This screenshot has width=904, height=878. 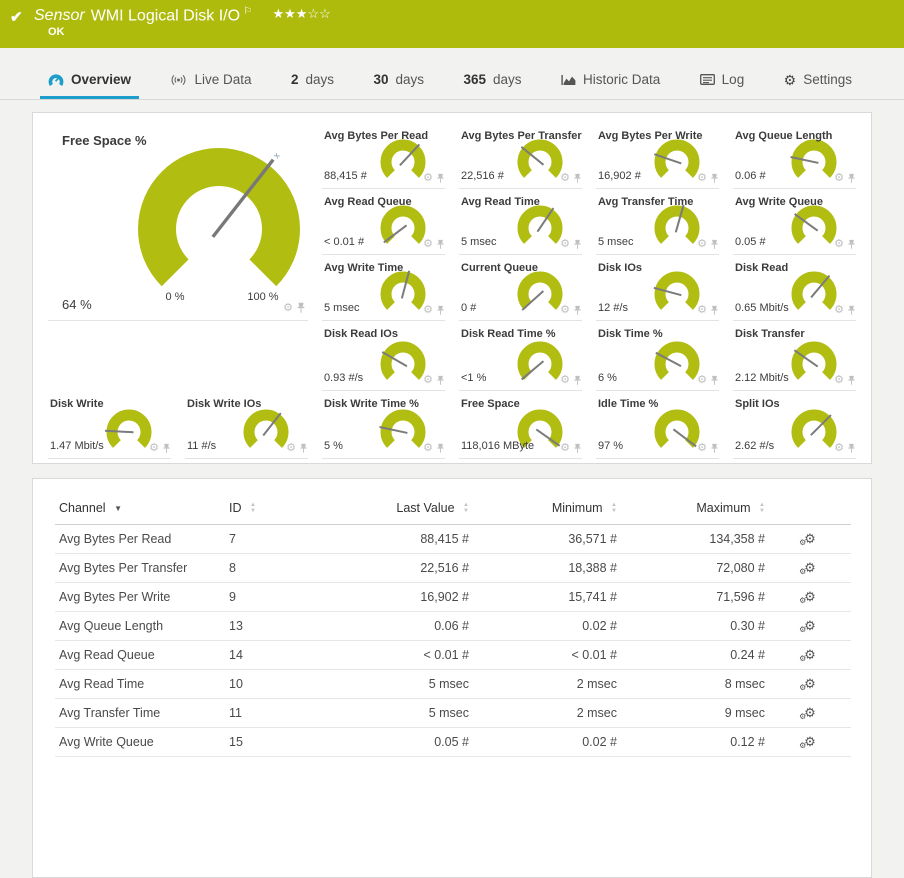 What do you see at coordinates (794, 288) in the screenshot?
I see `channel-gauge-cell: Disk Read 0.65 Mbit/s ⚙` at bounding box center [794, 288].